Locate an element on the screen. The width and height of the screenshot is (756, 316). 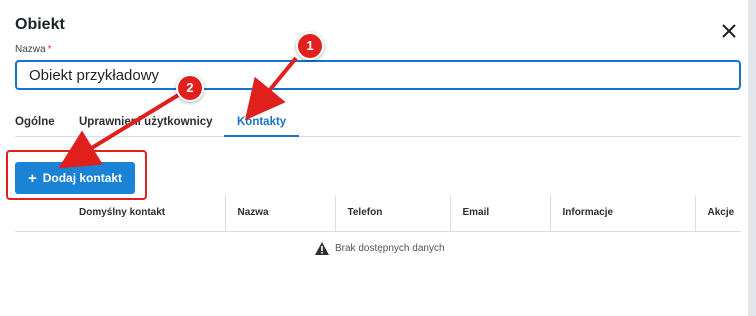
annotation-arrows is located at coordinates (178, 112).